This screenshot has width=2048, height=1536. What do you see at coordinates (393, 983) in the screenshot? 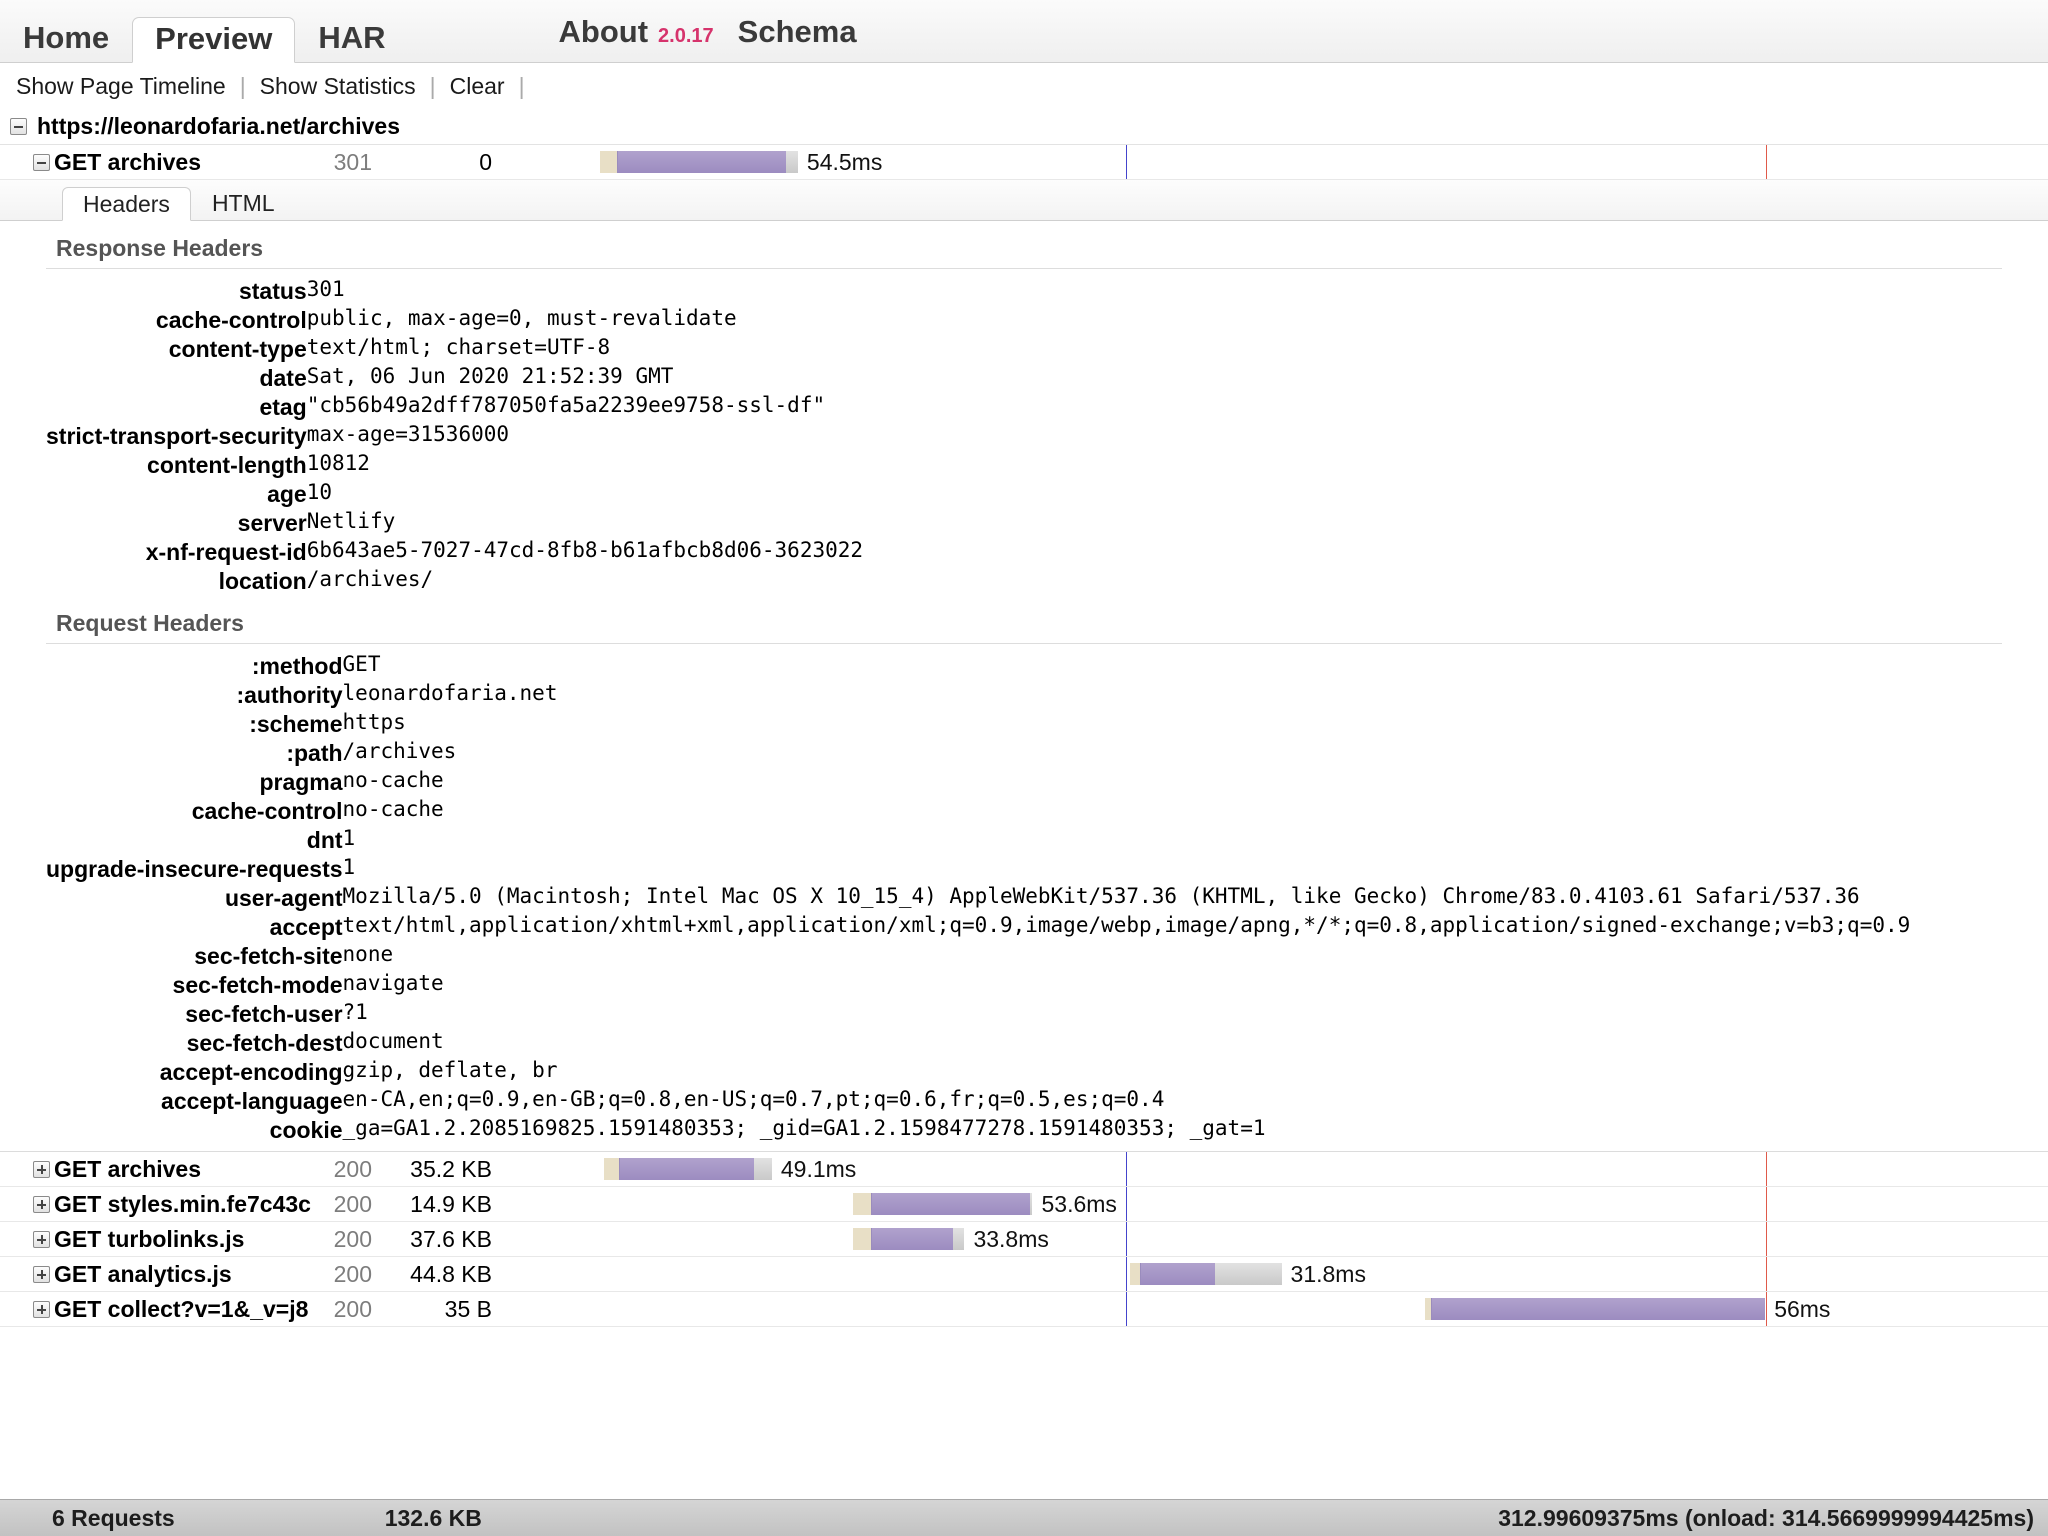
I see `header-value: navigate` at bounding box center [393, 983].